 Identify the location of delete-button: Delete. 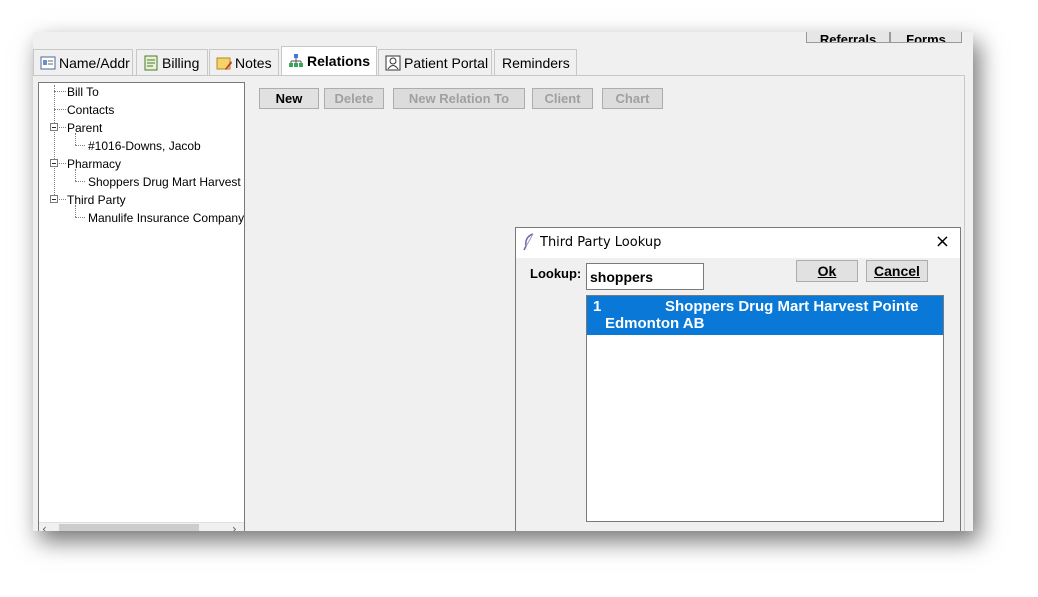
(354, 98).